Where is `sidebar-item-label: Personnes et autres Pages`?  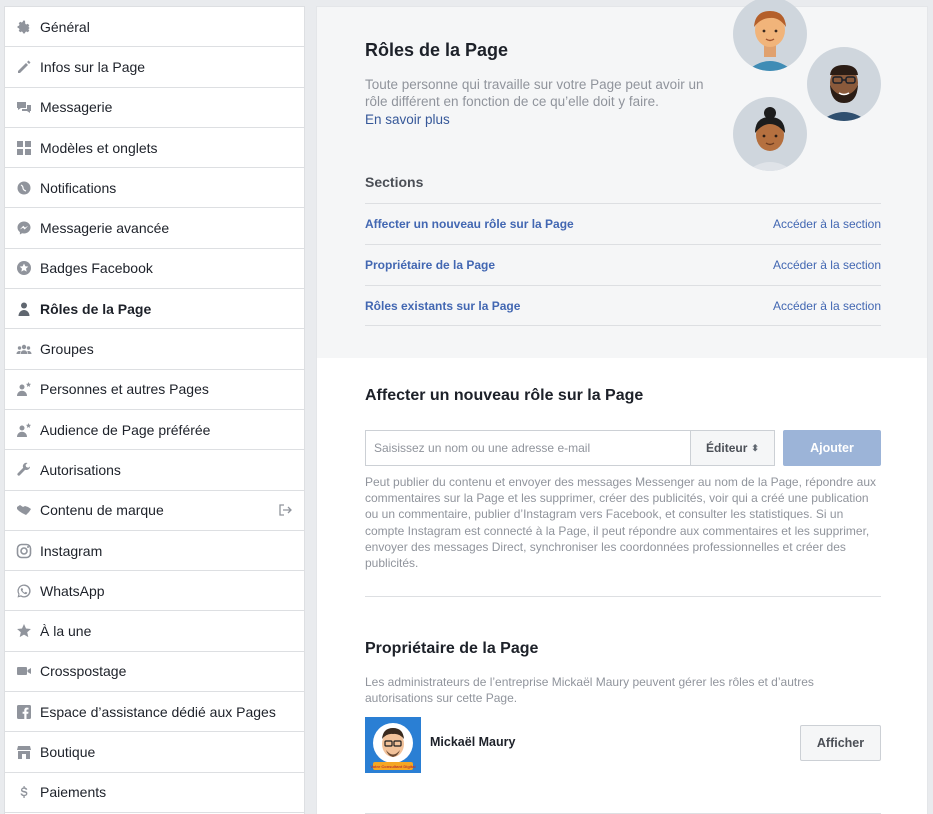
sidebar-item-label: Personnes et autres Pages is located at coordinates (124, 389).